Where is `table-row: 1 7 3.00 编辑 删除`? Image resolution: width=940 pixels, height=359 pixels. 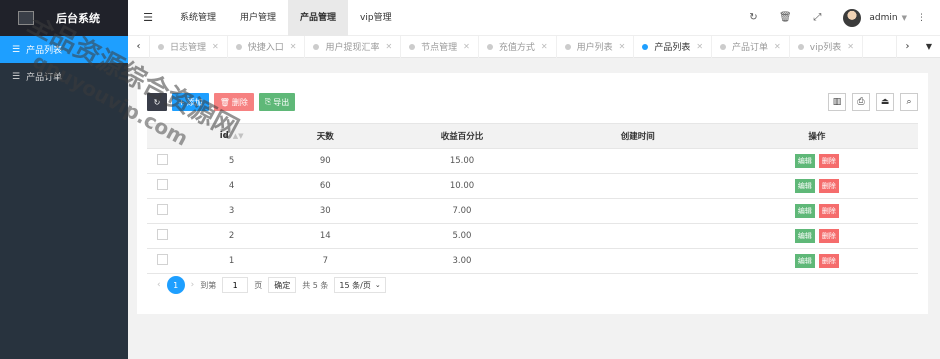
table-row: 1 7 3.00 编辑 删除 is located at coordinates (532, 261).